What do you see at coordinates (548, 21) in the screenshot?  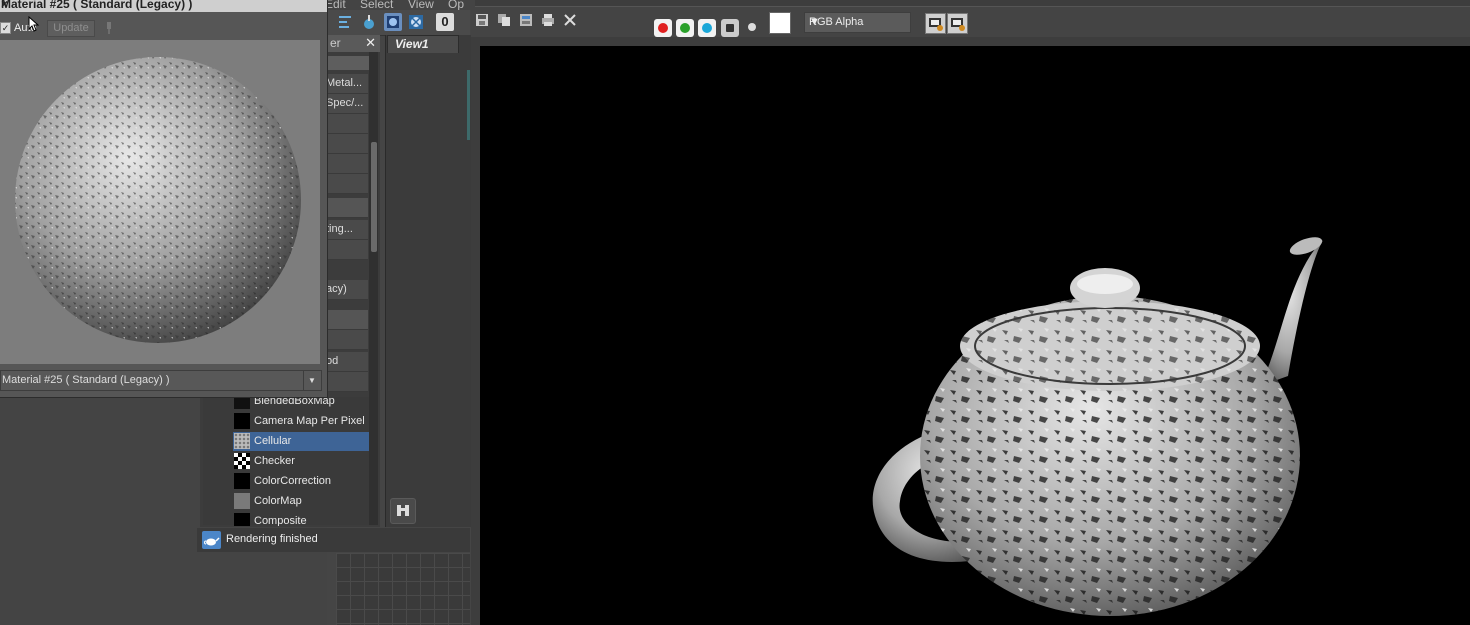 I see `print-image-icon` at bounding box center [548, 21].